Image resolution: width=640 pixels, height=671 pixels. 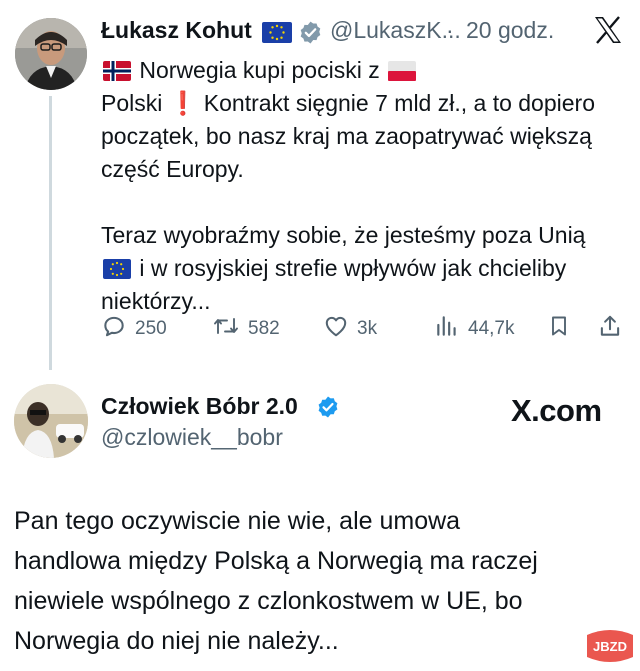 What do you see at coordinates (117, 73) in the screenshot?
I see `norway-flag-icon` at bounding box center [117, 73].